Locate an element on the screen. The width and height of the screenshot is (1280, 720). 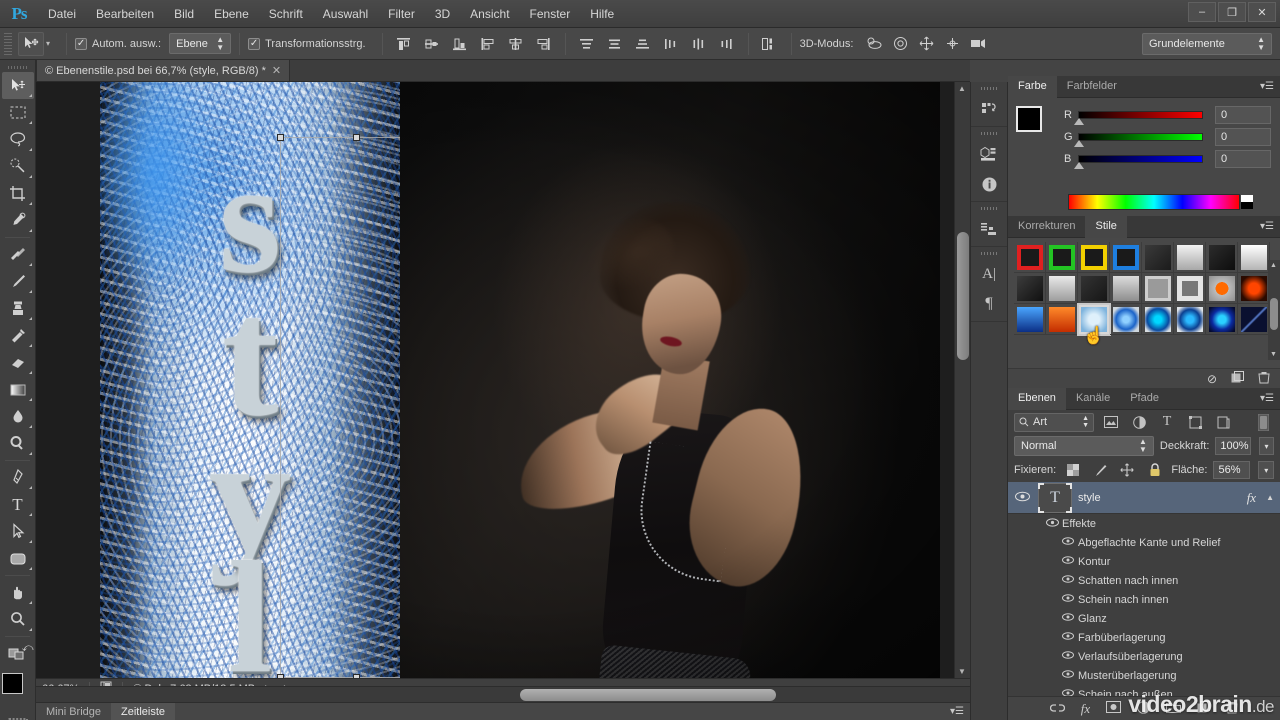
filter-power-icon is located at coordinates (1263, 422).